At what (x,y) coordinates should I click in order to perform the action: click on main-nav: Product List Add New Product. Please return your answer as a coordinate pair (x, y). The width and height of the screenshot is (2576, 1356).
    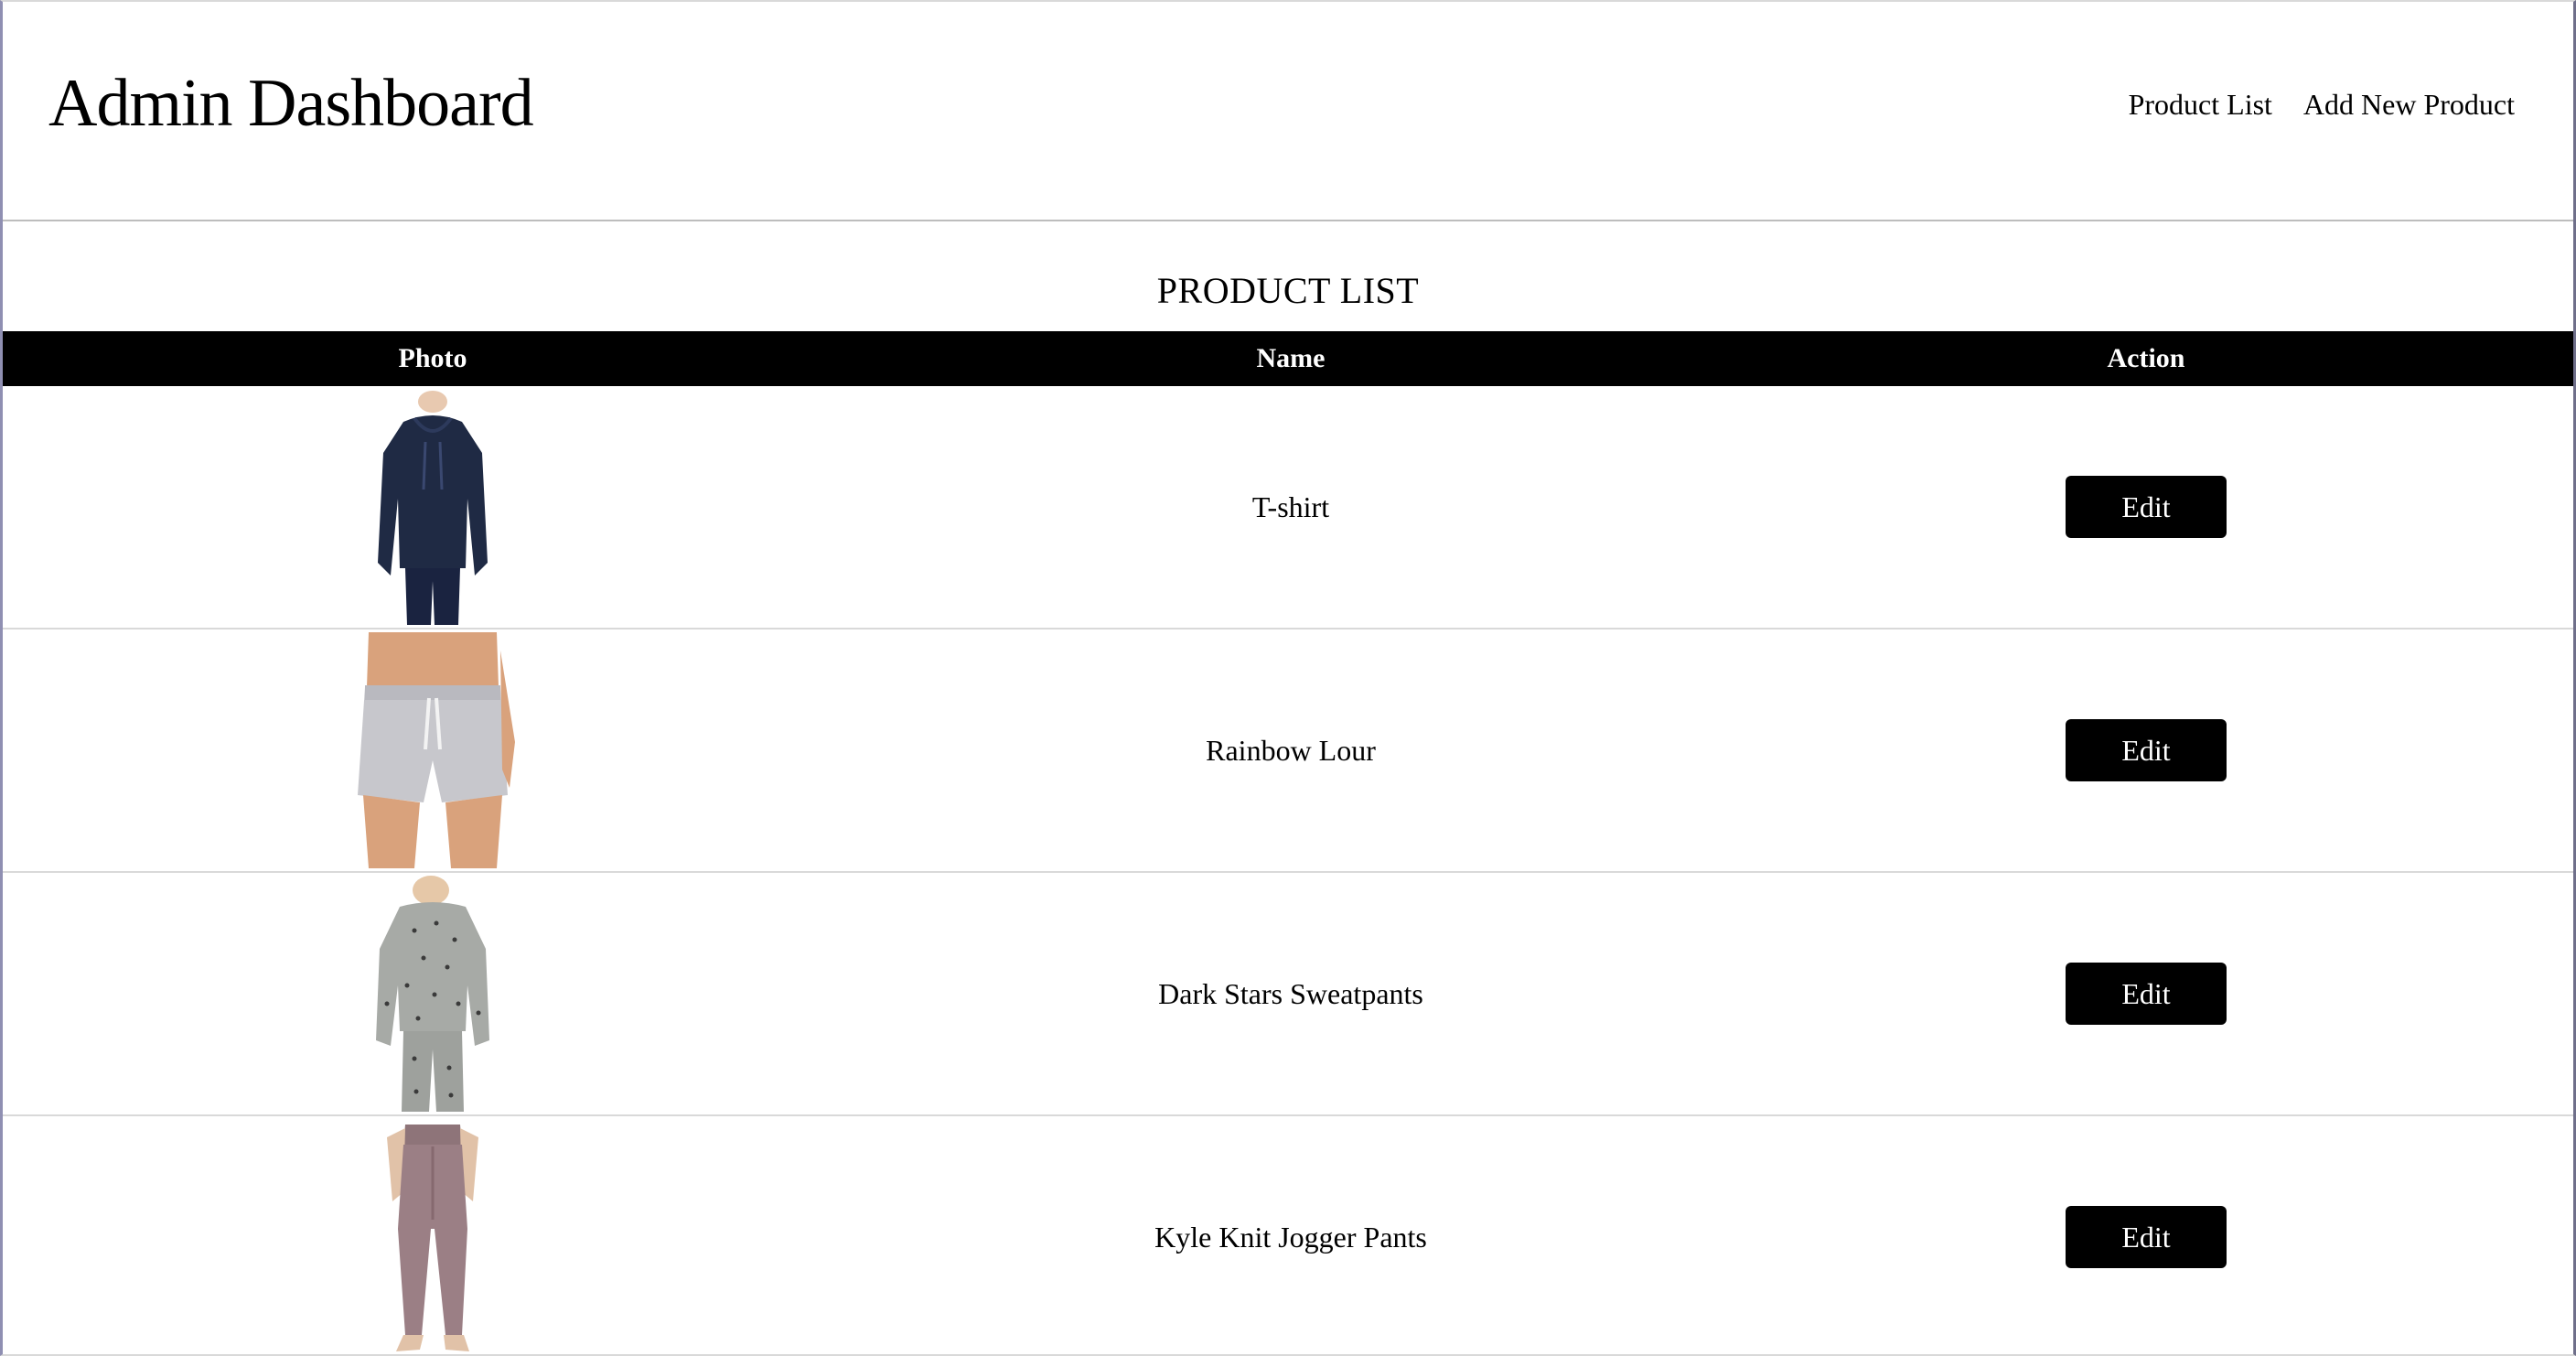
    Looking at the image, I should click on (2322, 104).